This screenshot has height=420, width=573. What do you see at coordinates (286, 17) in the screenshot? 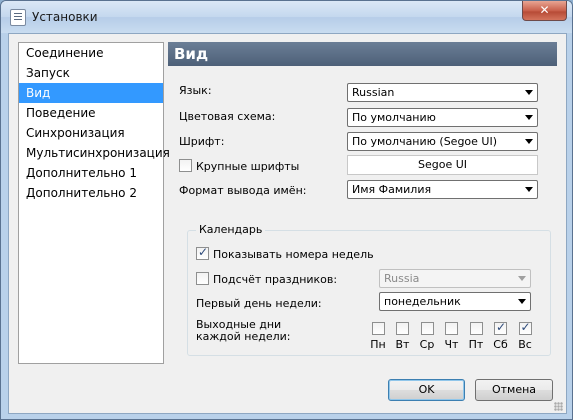
I see `title-bar: Установки ✕` at bounding box center [286, 17].